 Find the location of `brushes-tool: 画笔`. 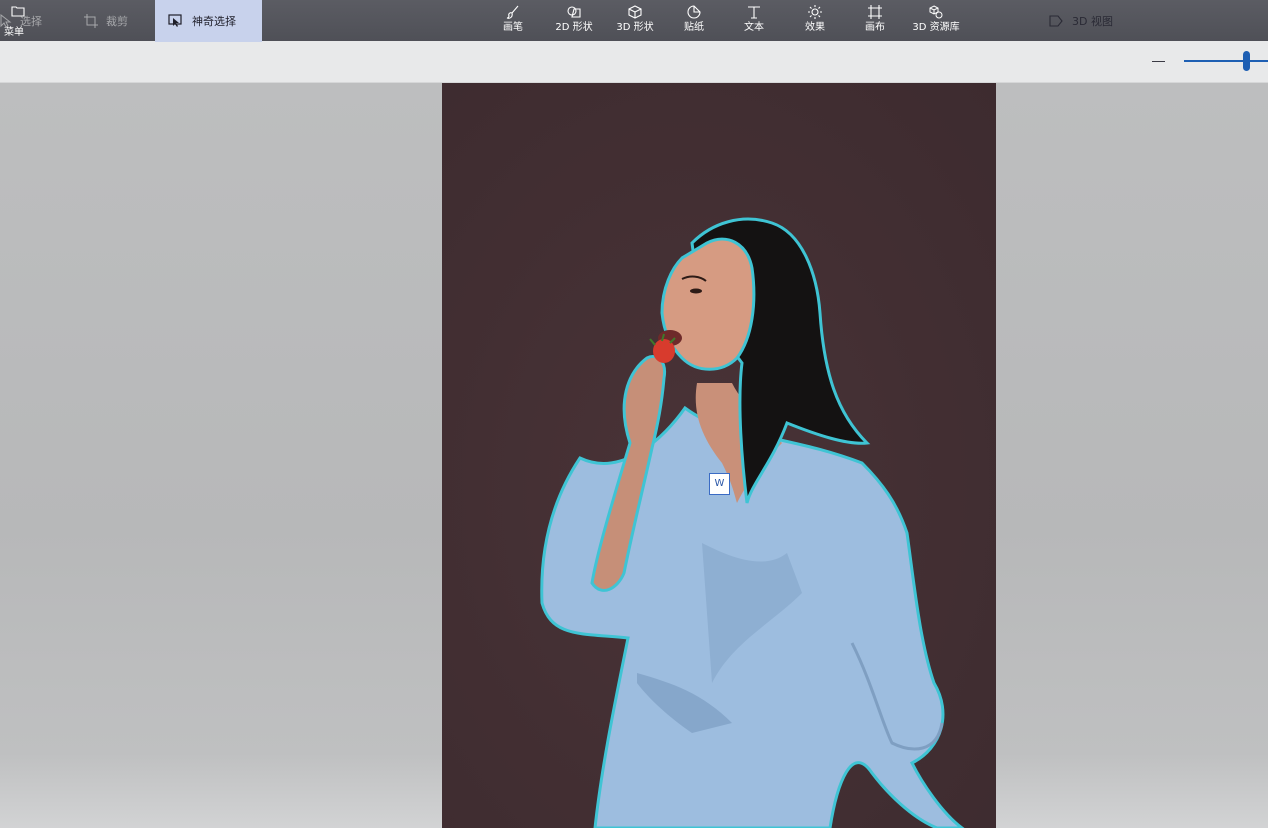

brushes-tool: 画笔 is located at coordinates (513, 20).